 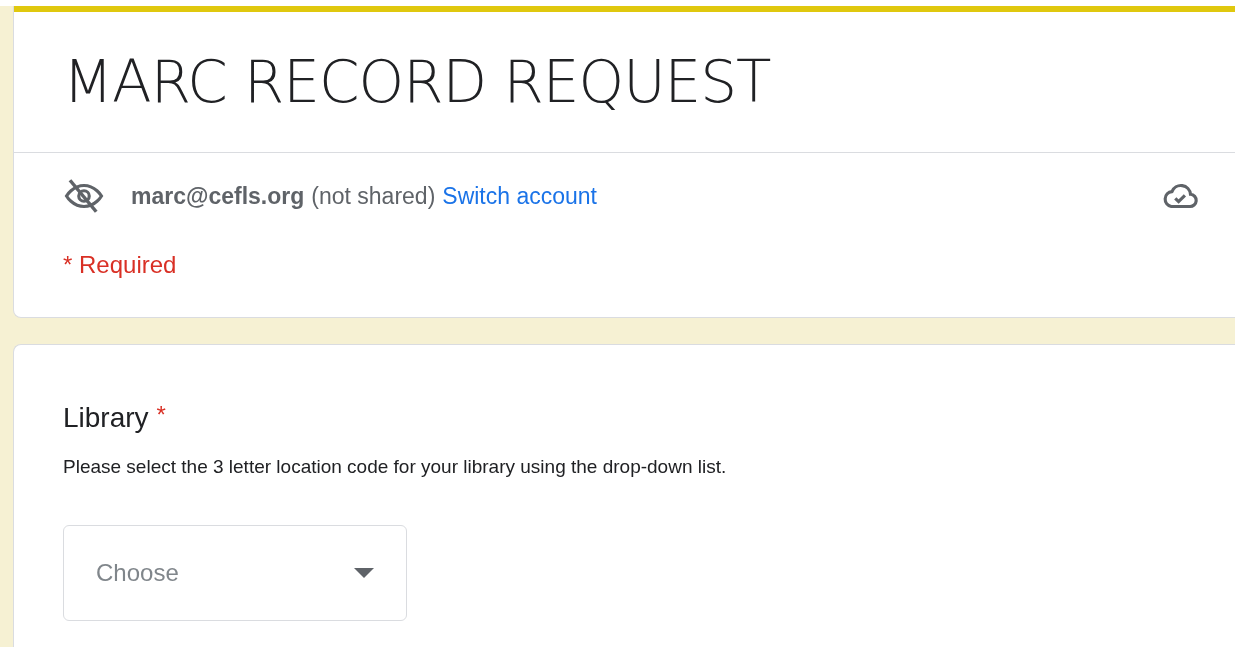 I want to click on question-description: Please select the 3 letter location code for your library using the drop-down list., so click(x=395, y=467).